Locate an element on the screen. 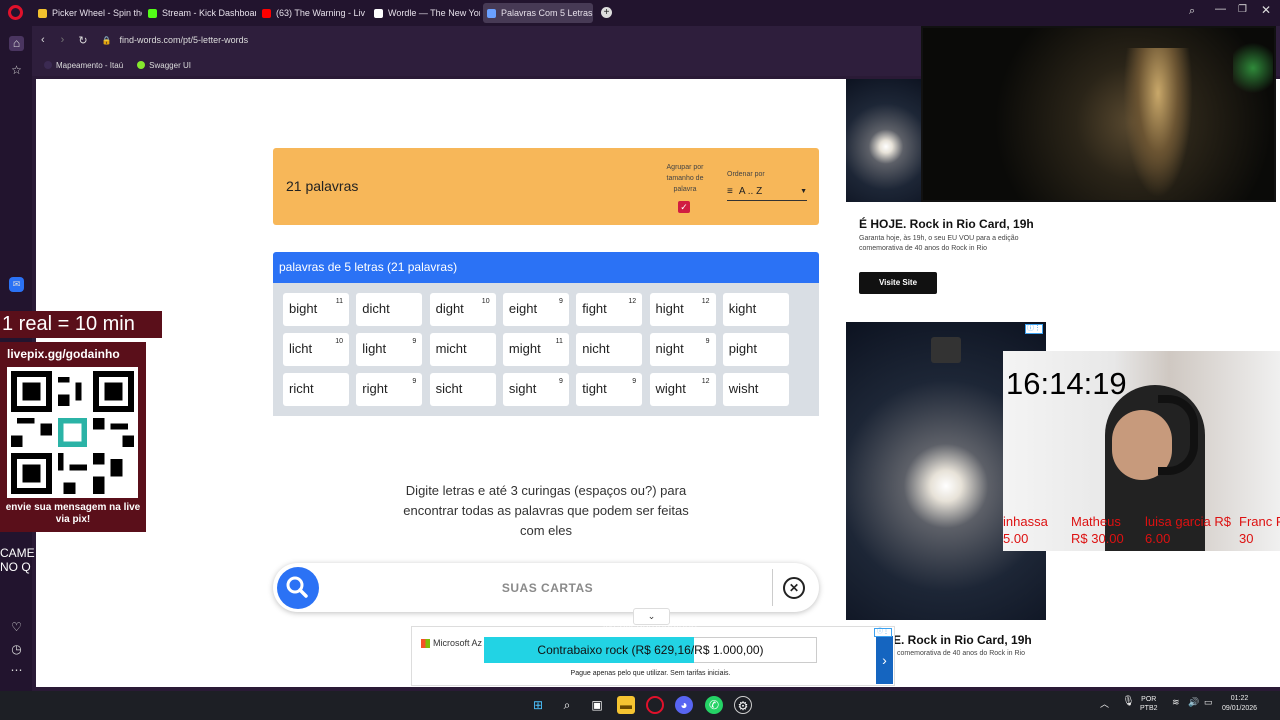 This screenshot has height=720, width=1280. ad-logo is located at coordinates (946, 350).